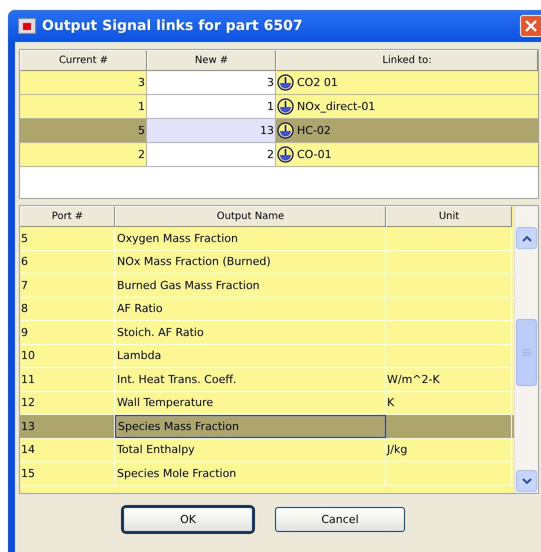 This screenshot has height=552, width=541. I want to click on table-cell: Species Mole Fraction, so click(250, 473).